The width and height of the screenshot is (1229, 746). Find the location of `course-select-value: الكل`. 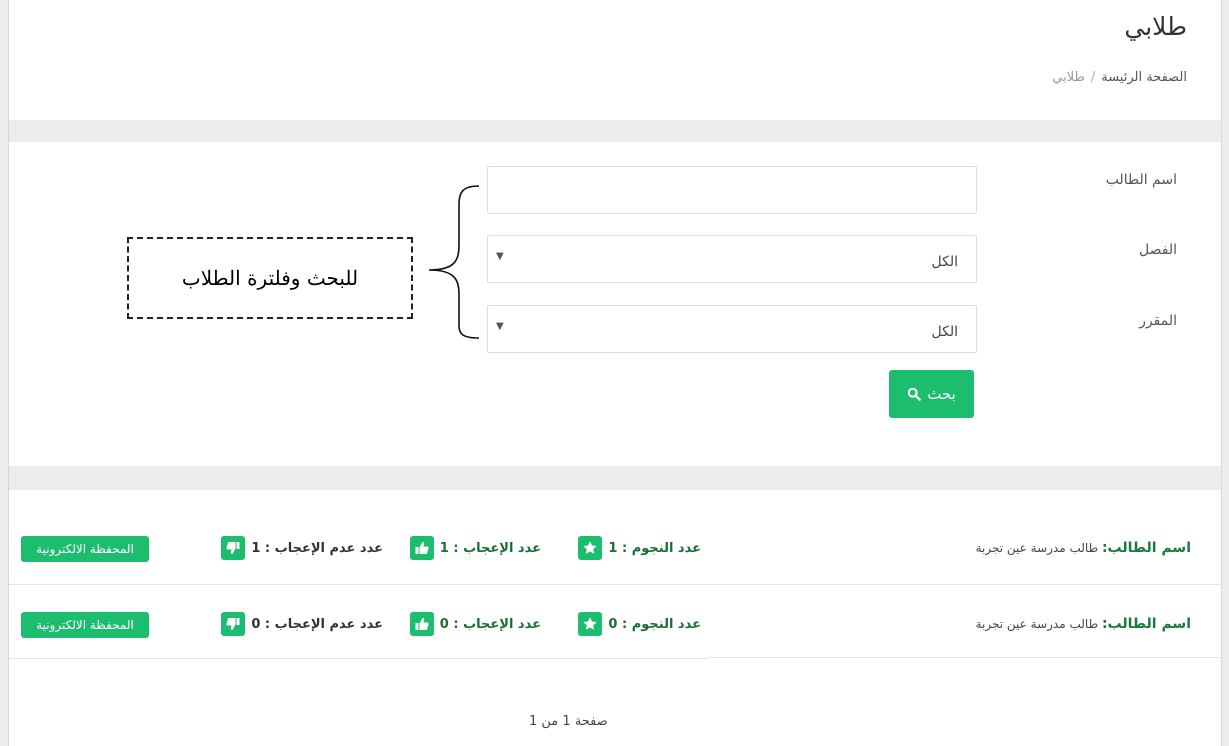

course-select-value: الكل is located at coordinates (945, 332).